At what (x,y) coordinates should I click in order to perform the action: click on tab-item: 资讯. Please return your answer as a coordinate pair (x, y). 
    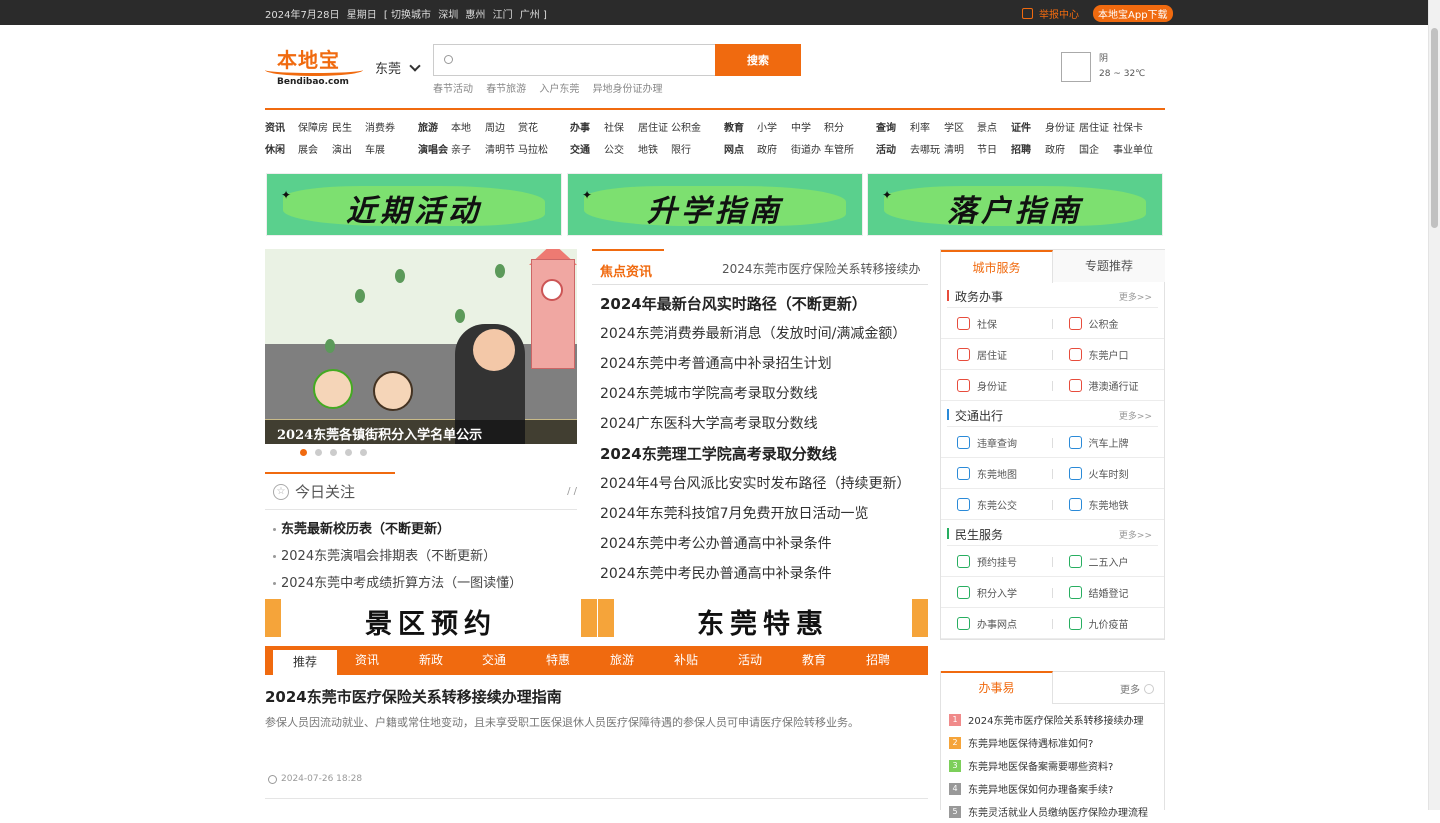
    Looking at the image, I should click on (367, 660).